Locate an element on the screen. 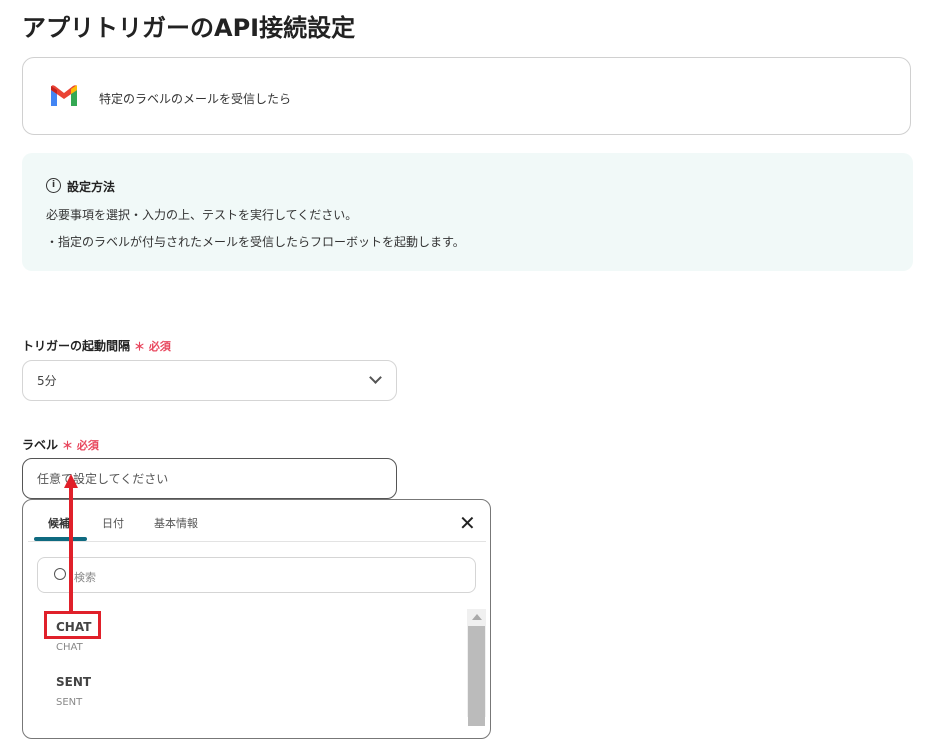 The height and width of the screenshot is (739, 933). tab-basic-info: 基本情報 is located at coordinates (176, 523).